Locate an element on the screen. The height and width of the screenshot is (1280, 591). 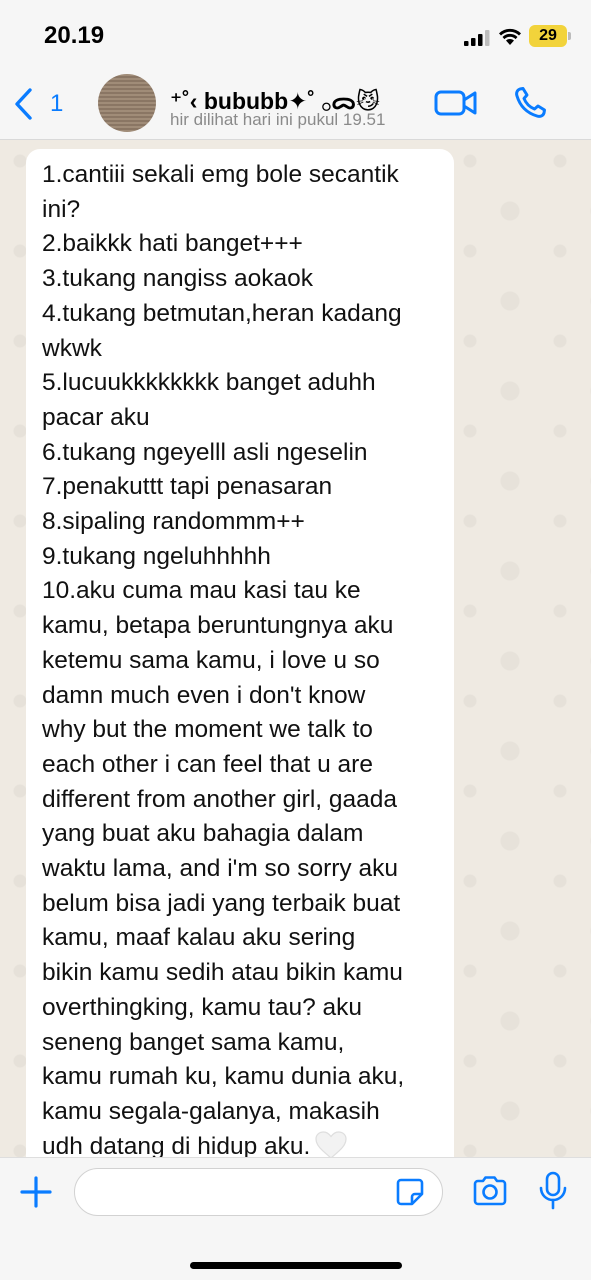
wifi-icon is located at coordinates (510, 36).